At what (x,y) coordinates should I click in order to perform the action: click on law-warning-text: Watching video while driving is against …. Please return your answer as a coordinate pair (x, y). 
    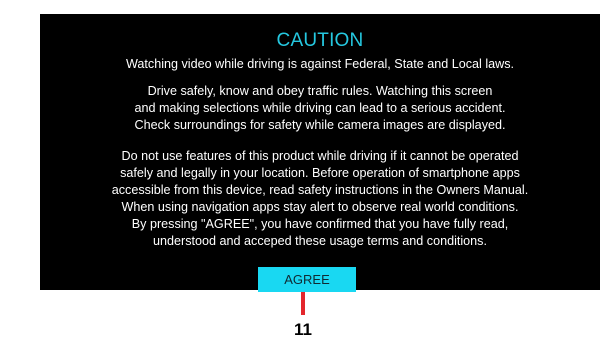
    Looking at the image, I should click on (320, 64).